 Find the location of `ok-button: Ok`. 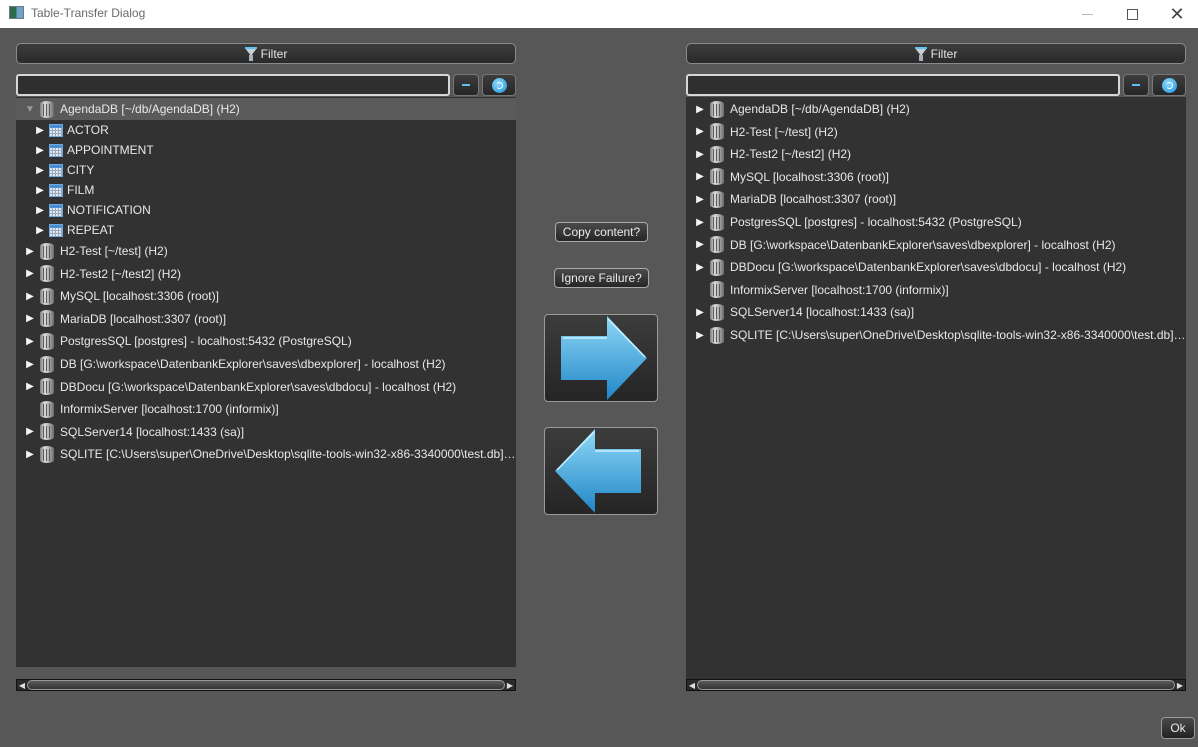

ok-button: Ok is located at coordinates (1178, 728).